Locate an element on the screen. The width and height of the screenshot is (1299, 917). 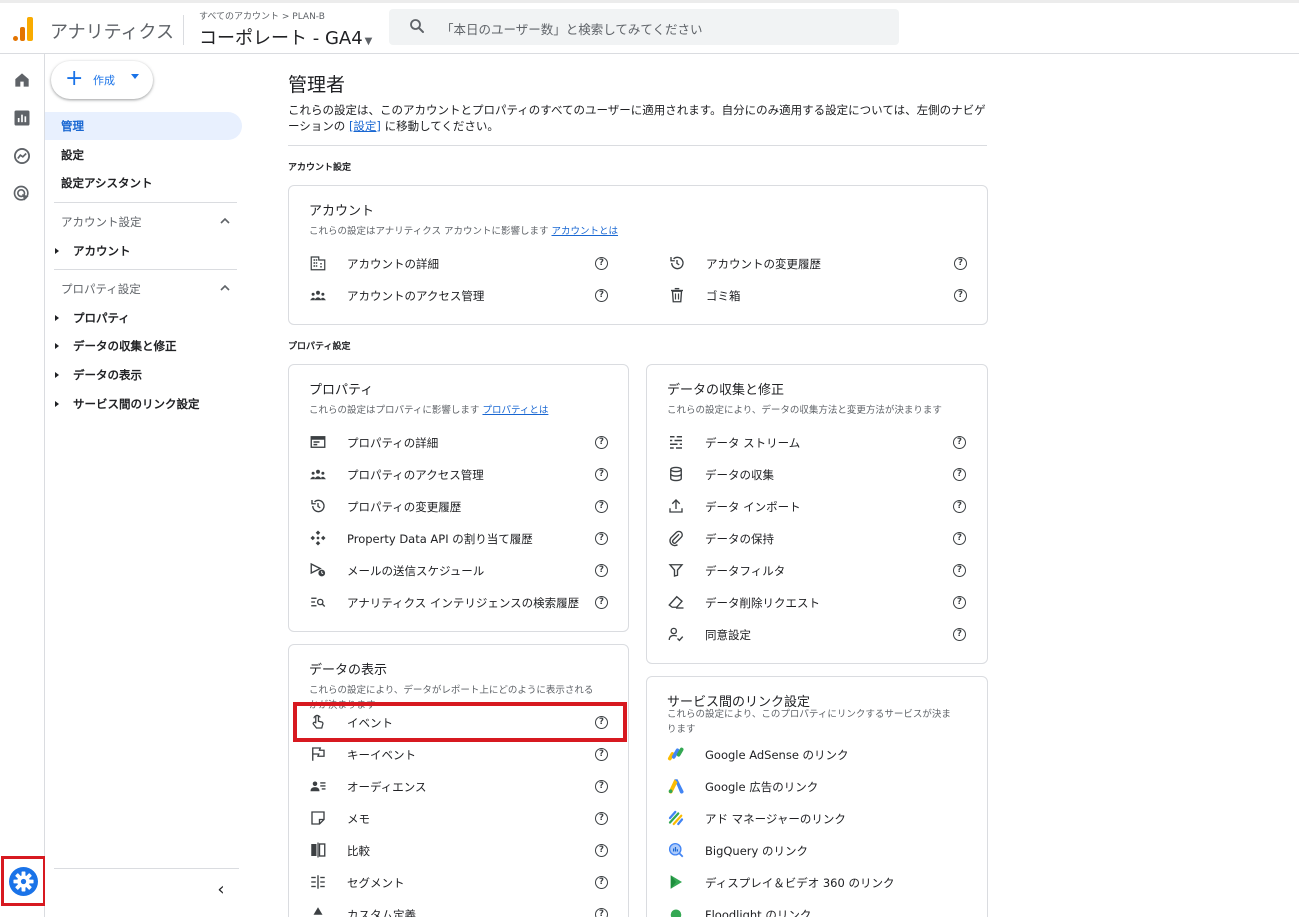
collapse-nav-chevron-left-icon: ‹ is located at coordinates (221, 890).